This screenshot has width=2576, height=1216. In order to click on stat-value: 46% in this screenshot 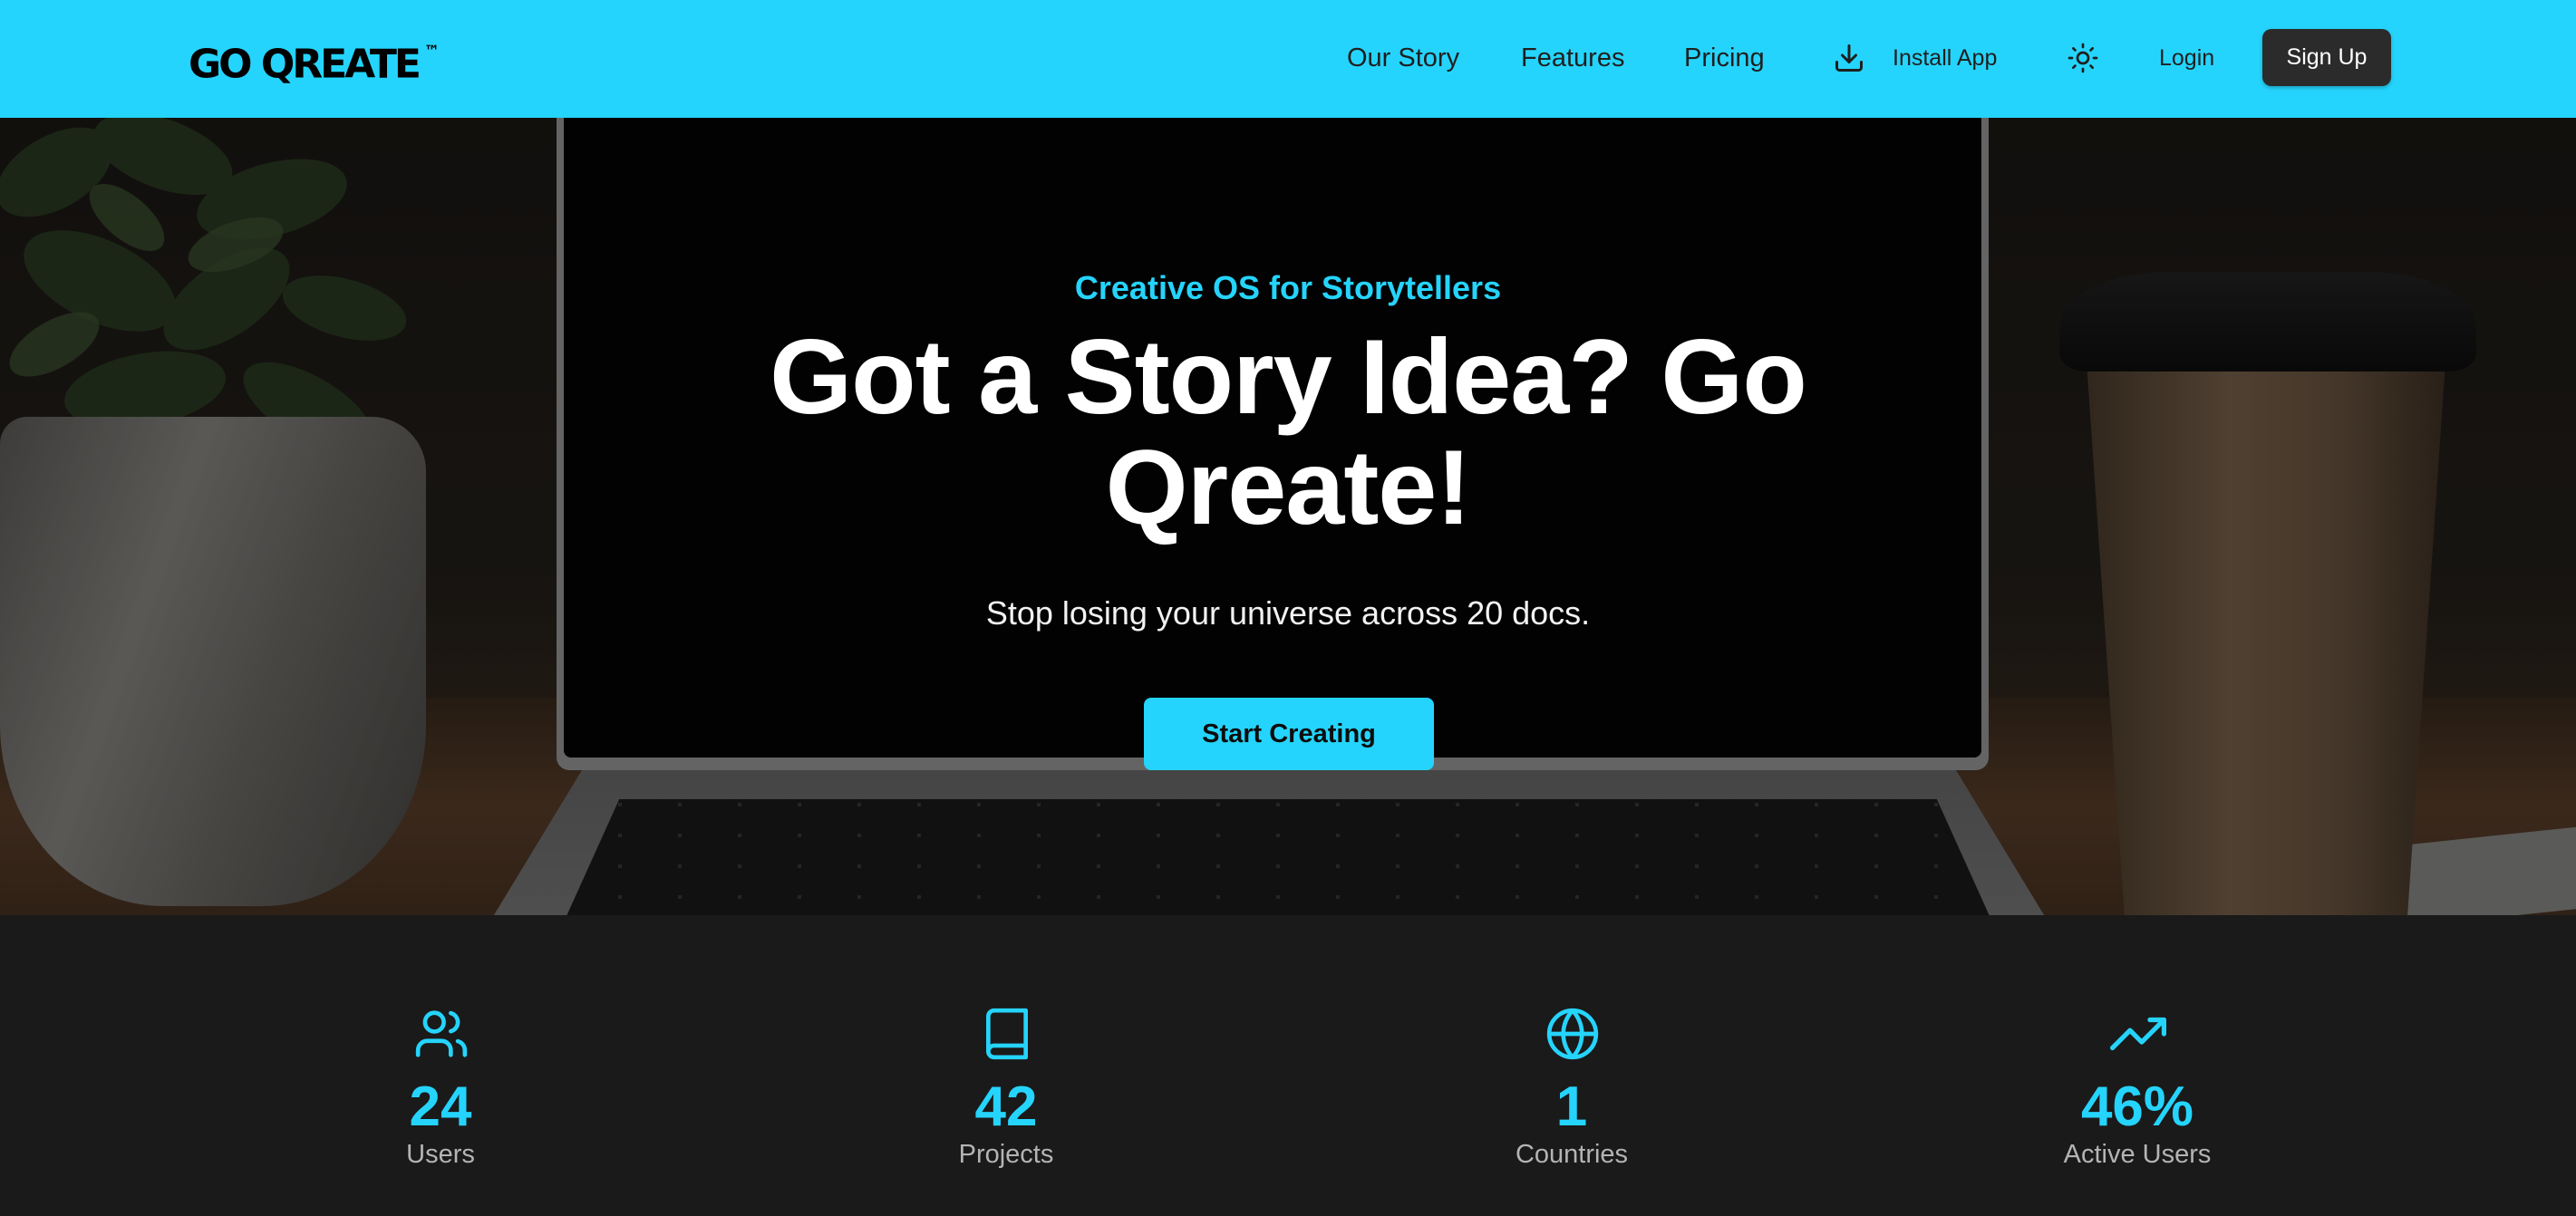, I will do `click(2137, 1107)`.